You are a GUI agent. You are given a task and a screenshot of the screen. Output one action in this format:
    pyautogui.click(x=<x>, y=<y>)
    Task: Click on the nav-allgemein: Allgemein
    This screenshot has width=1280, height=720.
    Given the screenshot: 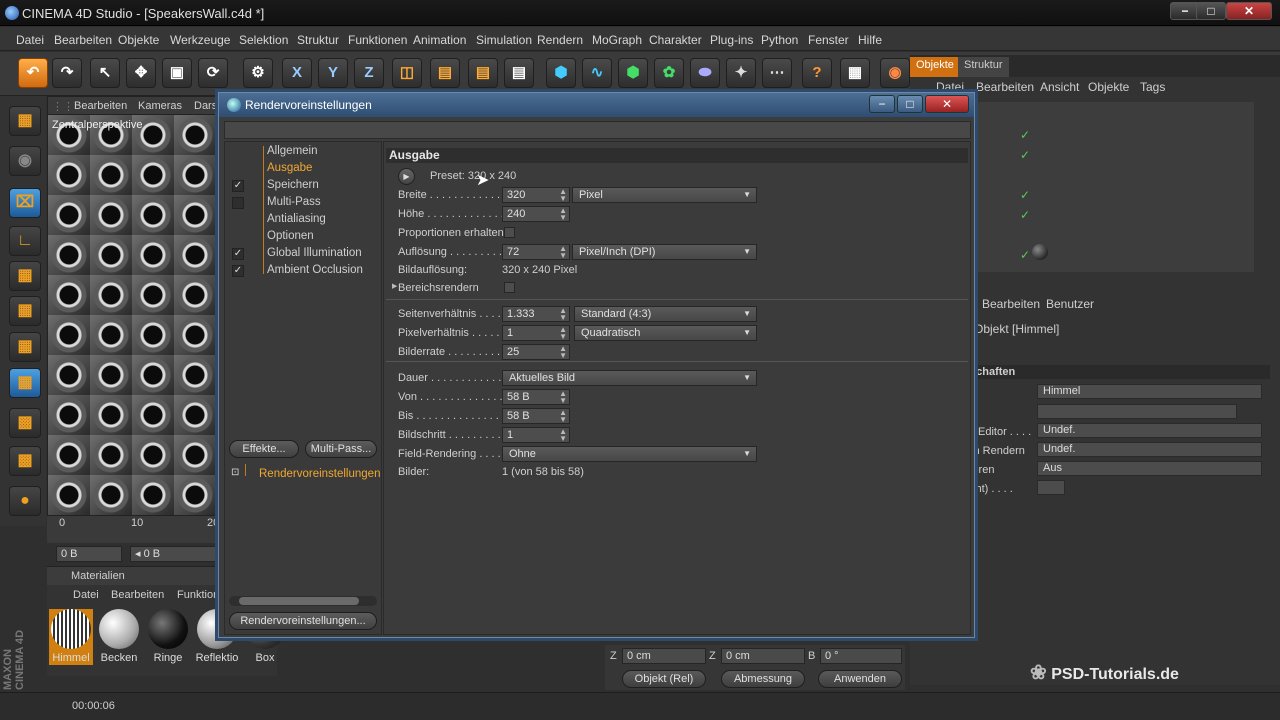 What is the action you would take?
    pyautogui.click(x=292, y=151)
    